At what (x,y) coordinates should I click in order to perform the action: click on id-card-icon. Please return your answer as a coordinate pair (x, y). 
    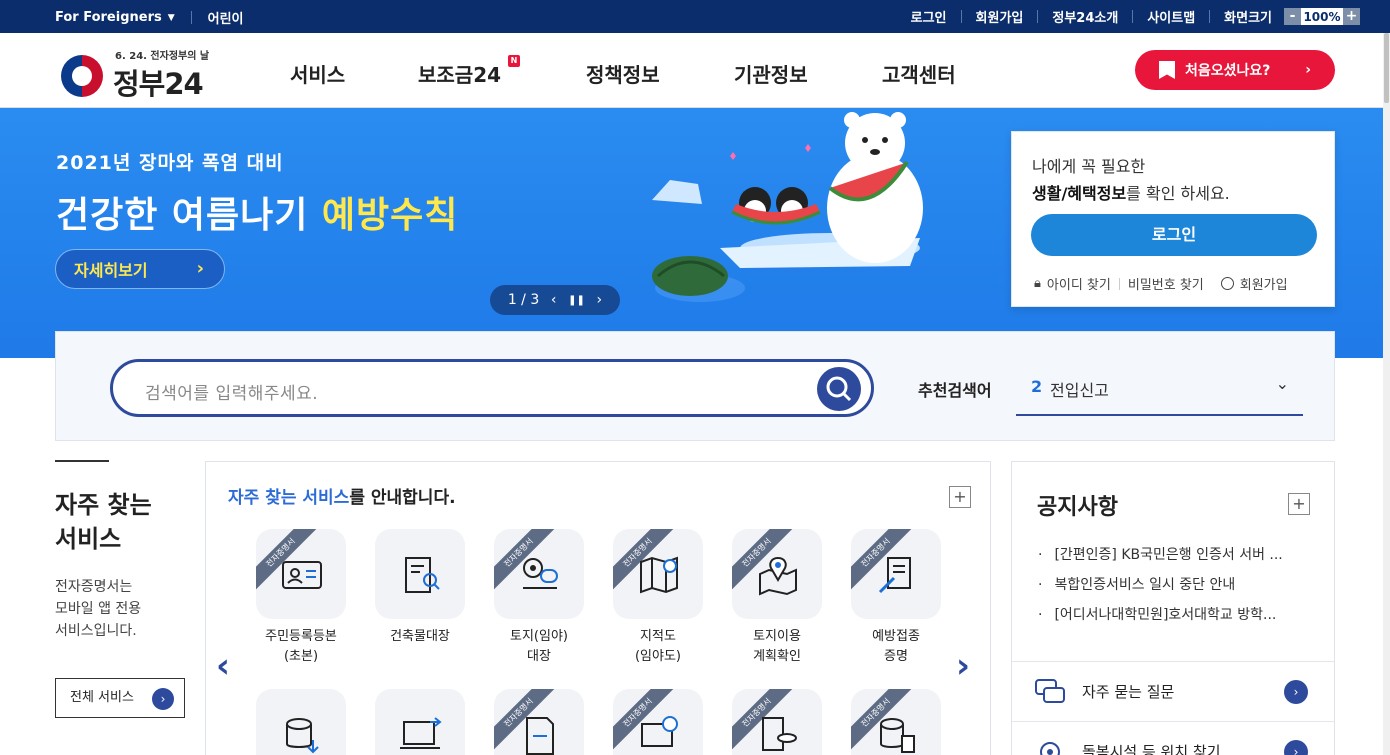
    Looking at the image, I should click on (302, 575).